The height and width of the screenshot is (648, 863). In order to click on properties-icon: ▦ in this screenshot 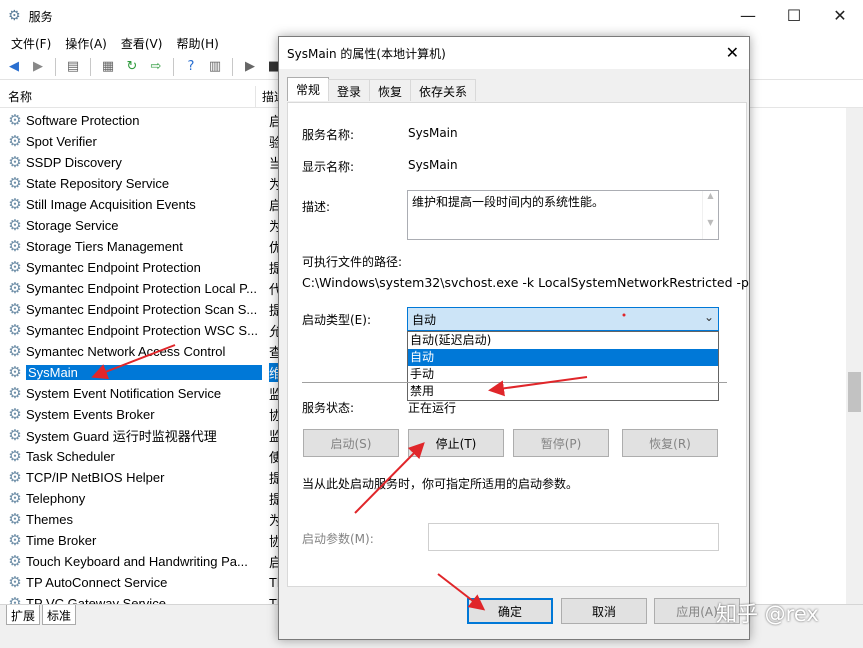, I will do `click(108, 67)`.